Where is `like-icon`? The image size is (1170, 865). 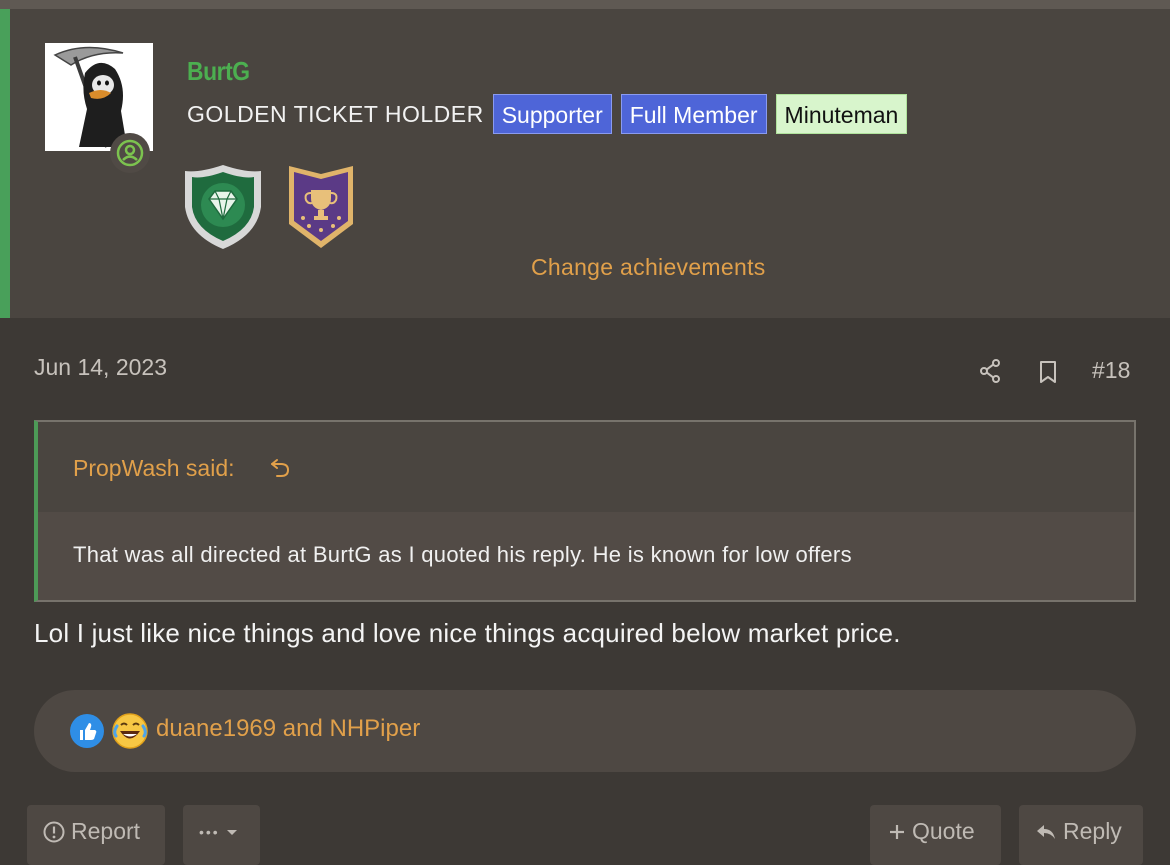
like-icon is located at coordinates (87, 731).